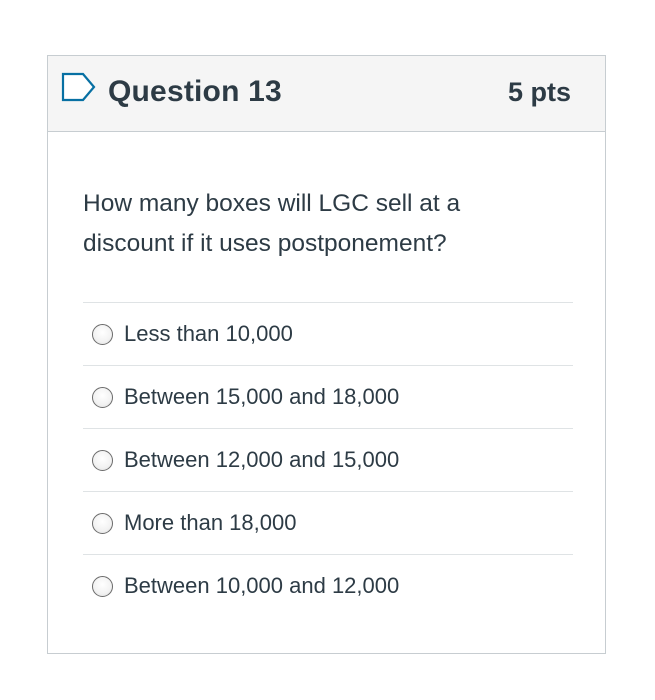 The width and height of the screenshot is (655, 700). Describe the element at coordinates (261, 460) in the screenshot. I see `answer-label: Between 12,000 and 15,000` at that location.